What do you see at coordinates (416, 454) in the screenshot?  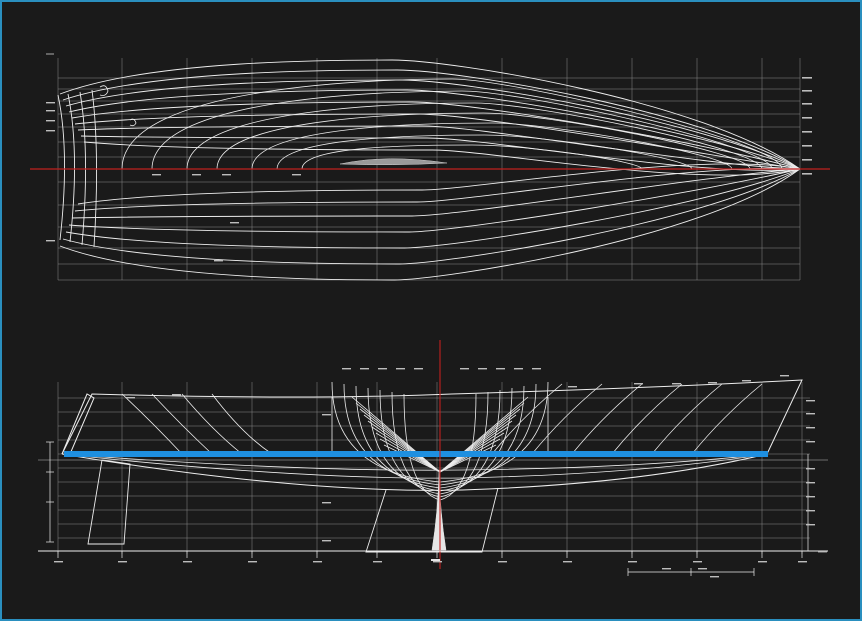 I see `waterline-band` at bounding box center [416, 454].